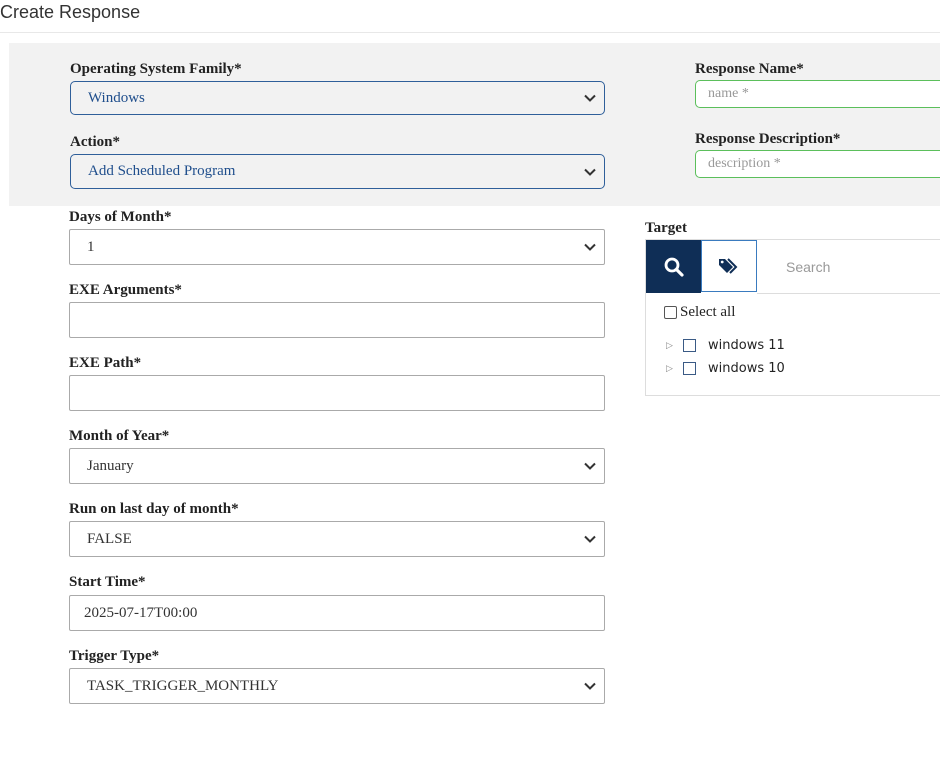  What do you see at coordinates (817, 94) in the screenshot?
I see `response-name-input: name *` at bounding box center [817, 94].